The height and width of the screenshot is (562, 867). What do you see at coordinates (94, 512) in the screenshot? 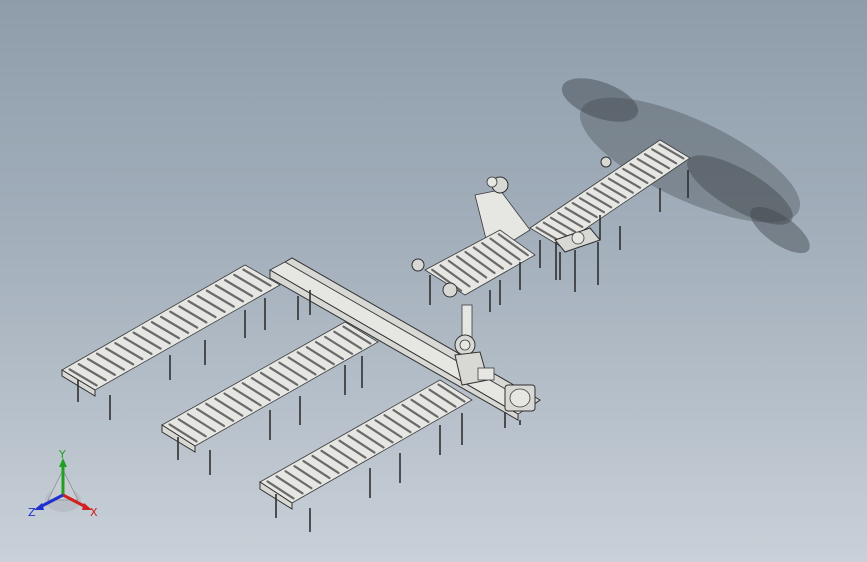
I see `triad-x-label: X` at bounding box center [94, 512].